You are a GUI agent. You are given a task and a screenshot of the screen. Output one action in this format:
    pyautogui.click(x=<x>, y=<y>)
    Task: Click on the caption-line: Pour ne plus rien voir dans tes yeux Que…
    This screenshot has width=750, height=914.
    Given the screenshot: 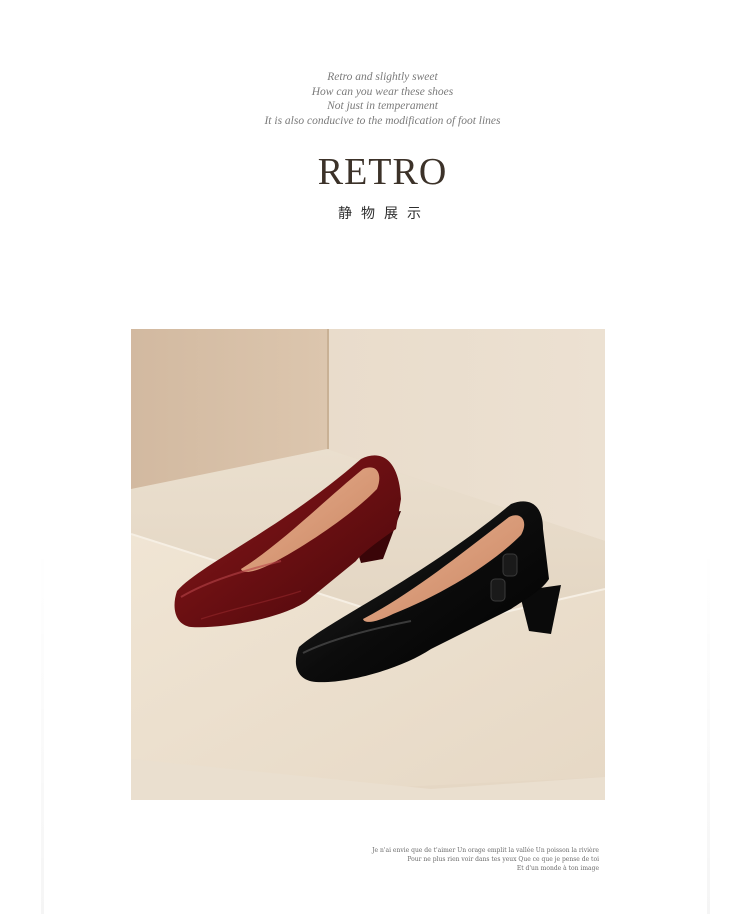 What is the action you would take?
    pyautogui.click(x=503, y=859)
    